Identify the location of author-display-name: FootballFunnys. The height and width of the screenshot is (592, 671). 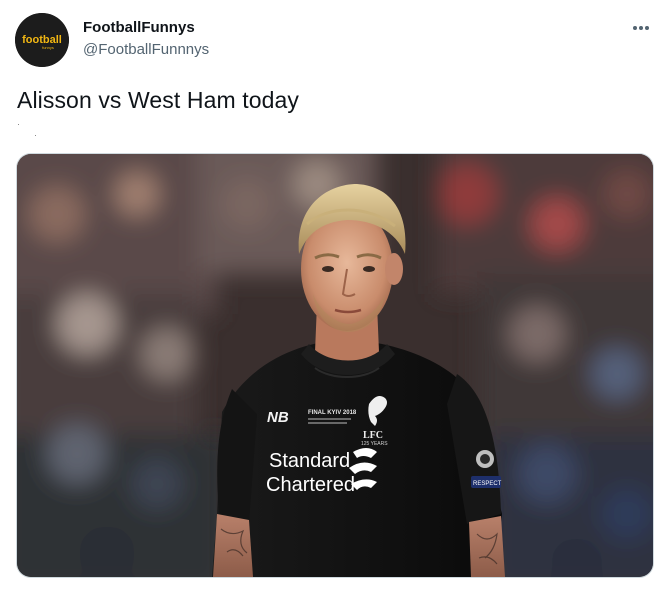
(139, 27).